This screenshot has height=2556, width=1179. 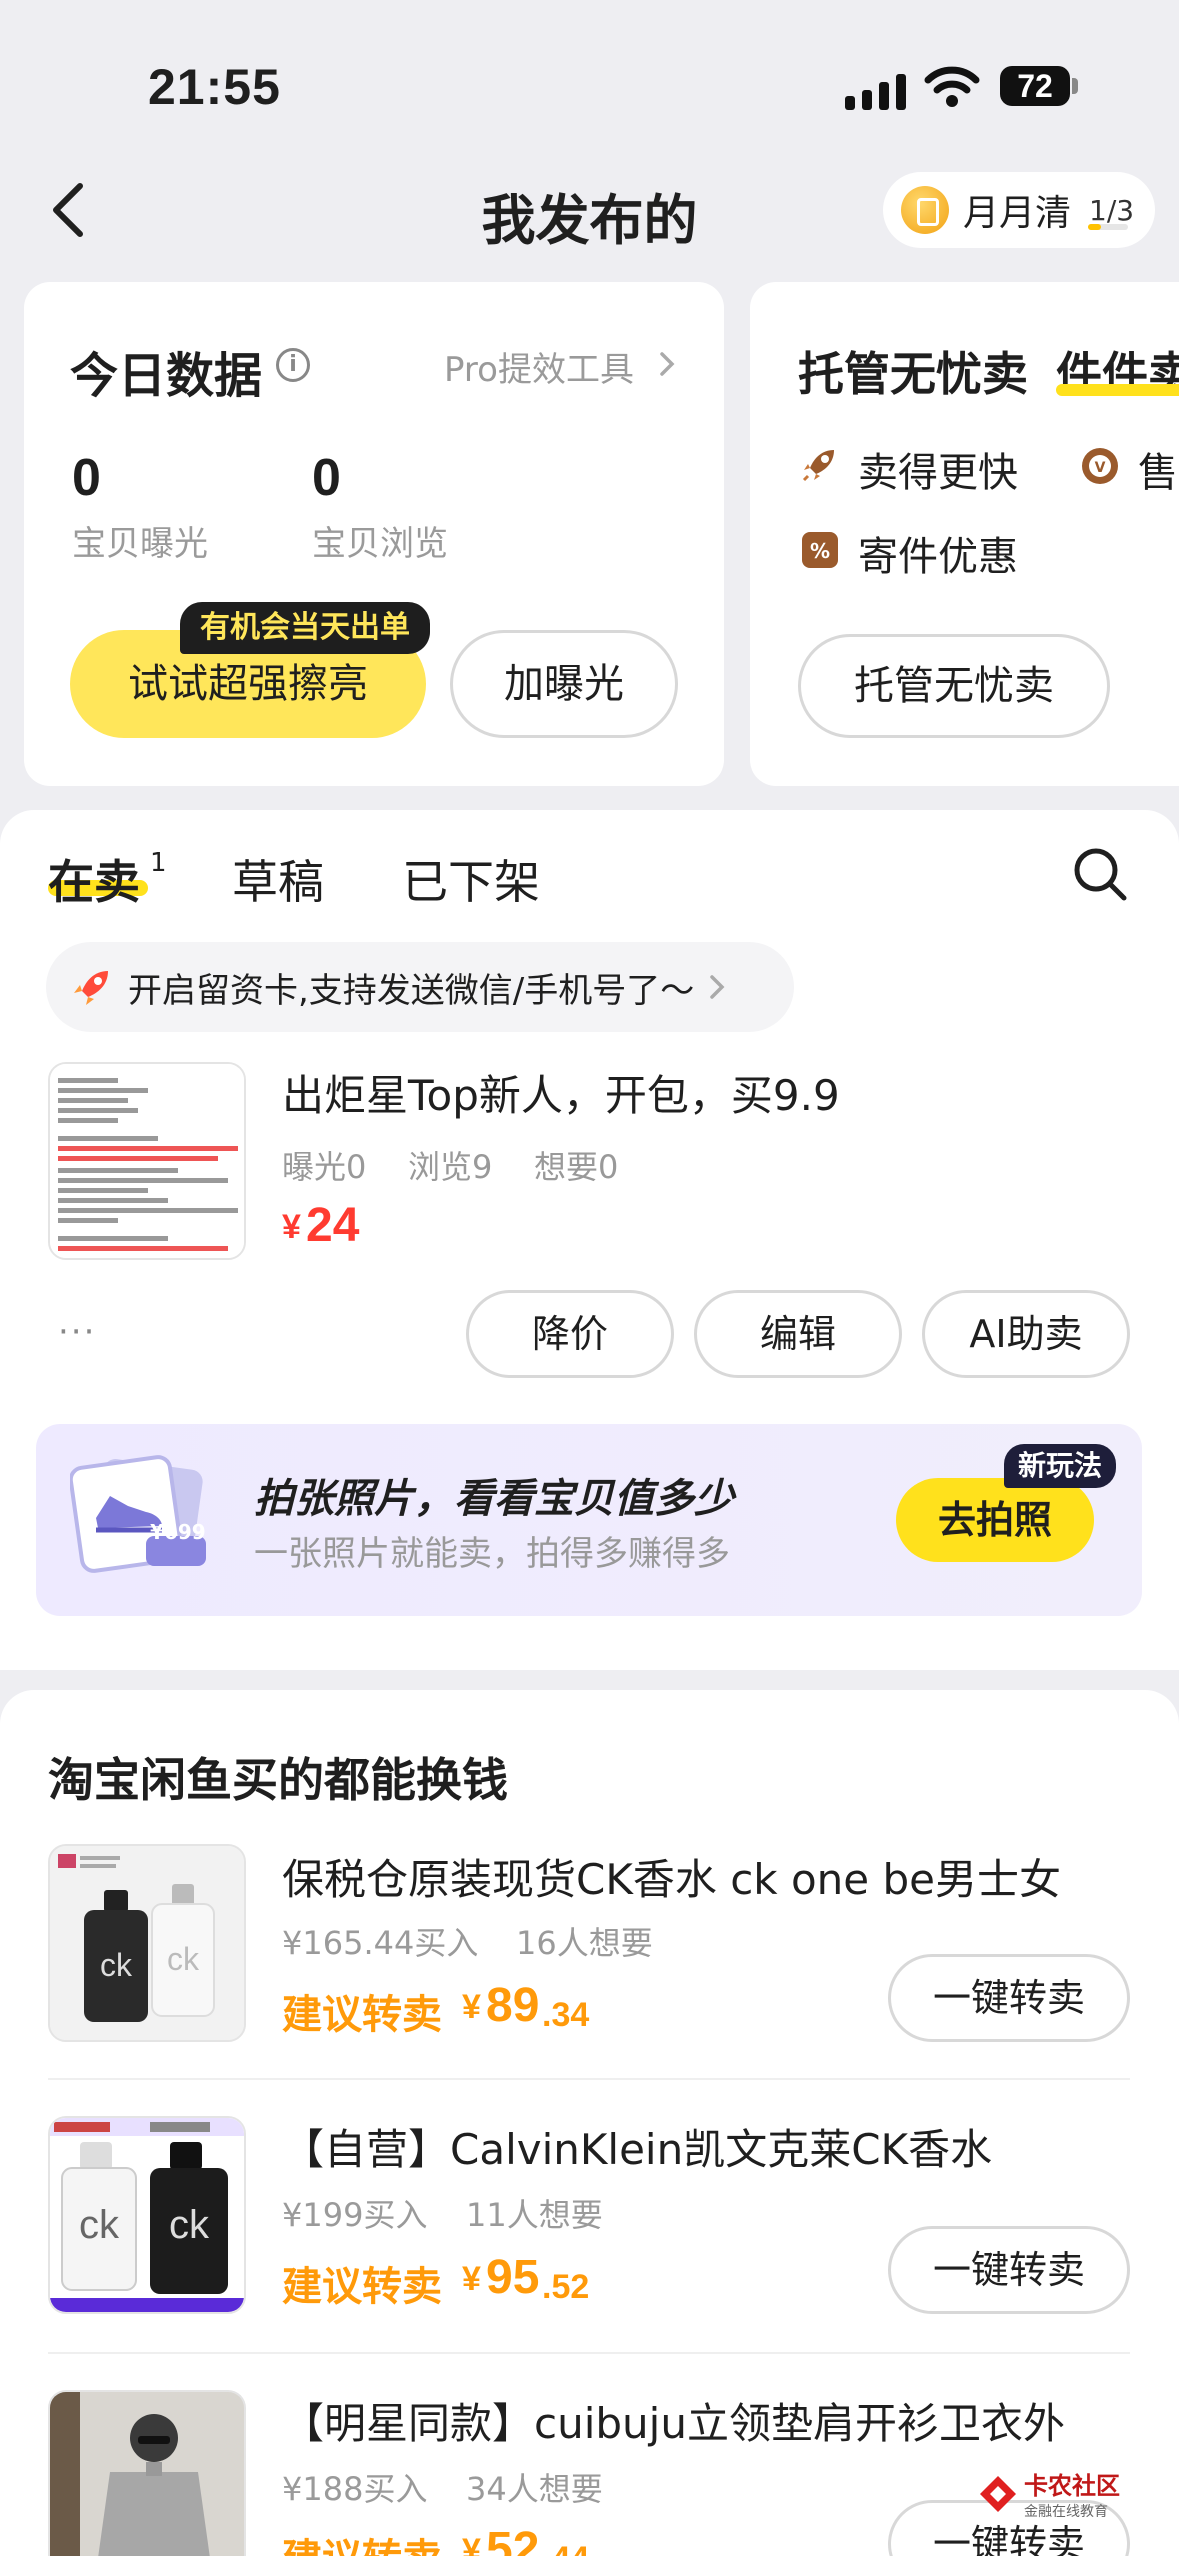 I want to click on resell-price-dec: .44, so click(x=565, y=2548).